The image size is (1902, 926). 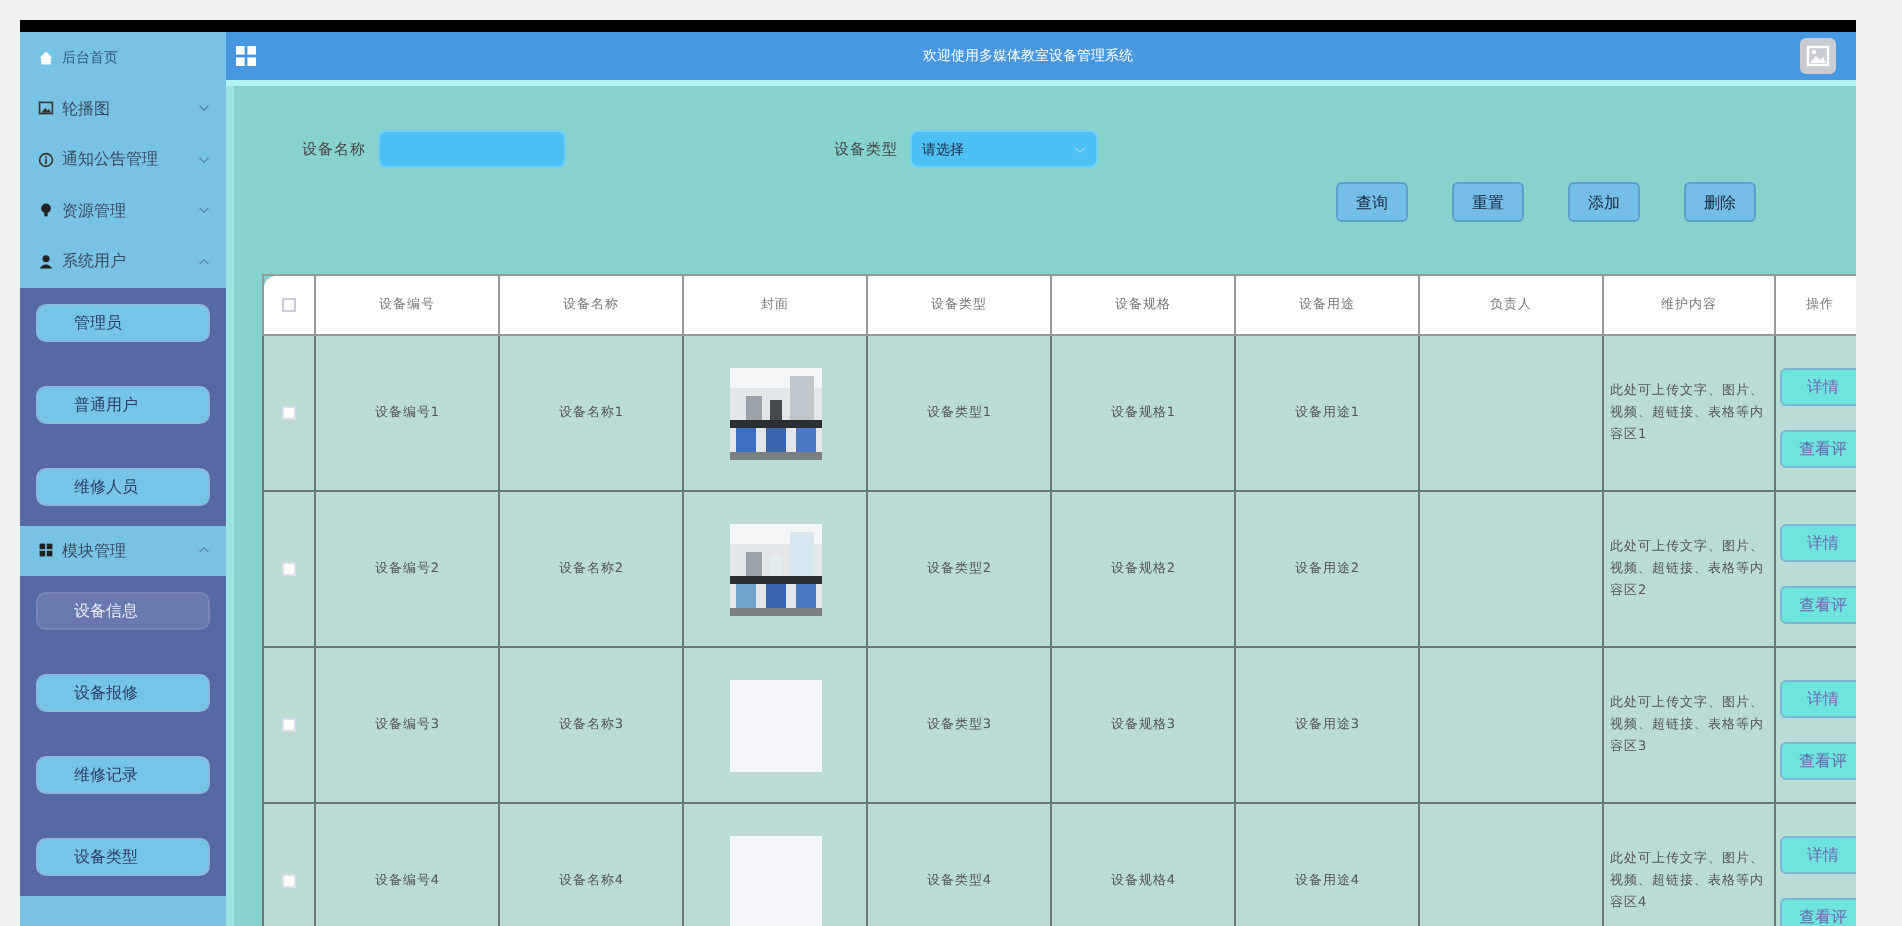 What do you see at coordinates (1372, 202) in the screenshot?
I see `action-button: 查询` at bounding box center [1372, 202].